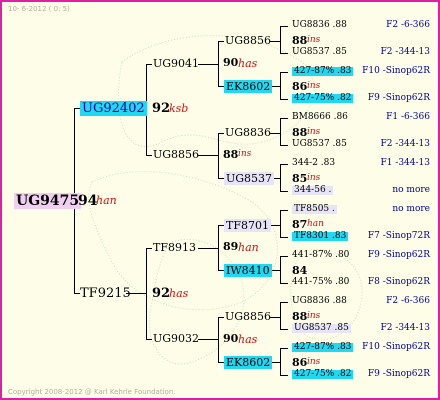 Image resolution: width=440 pixels, height=400 pixels. Describe the element at coordinates (106, 200) in the screenshot. I see `root-tag: han` at that location.